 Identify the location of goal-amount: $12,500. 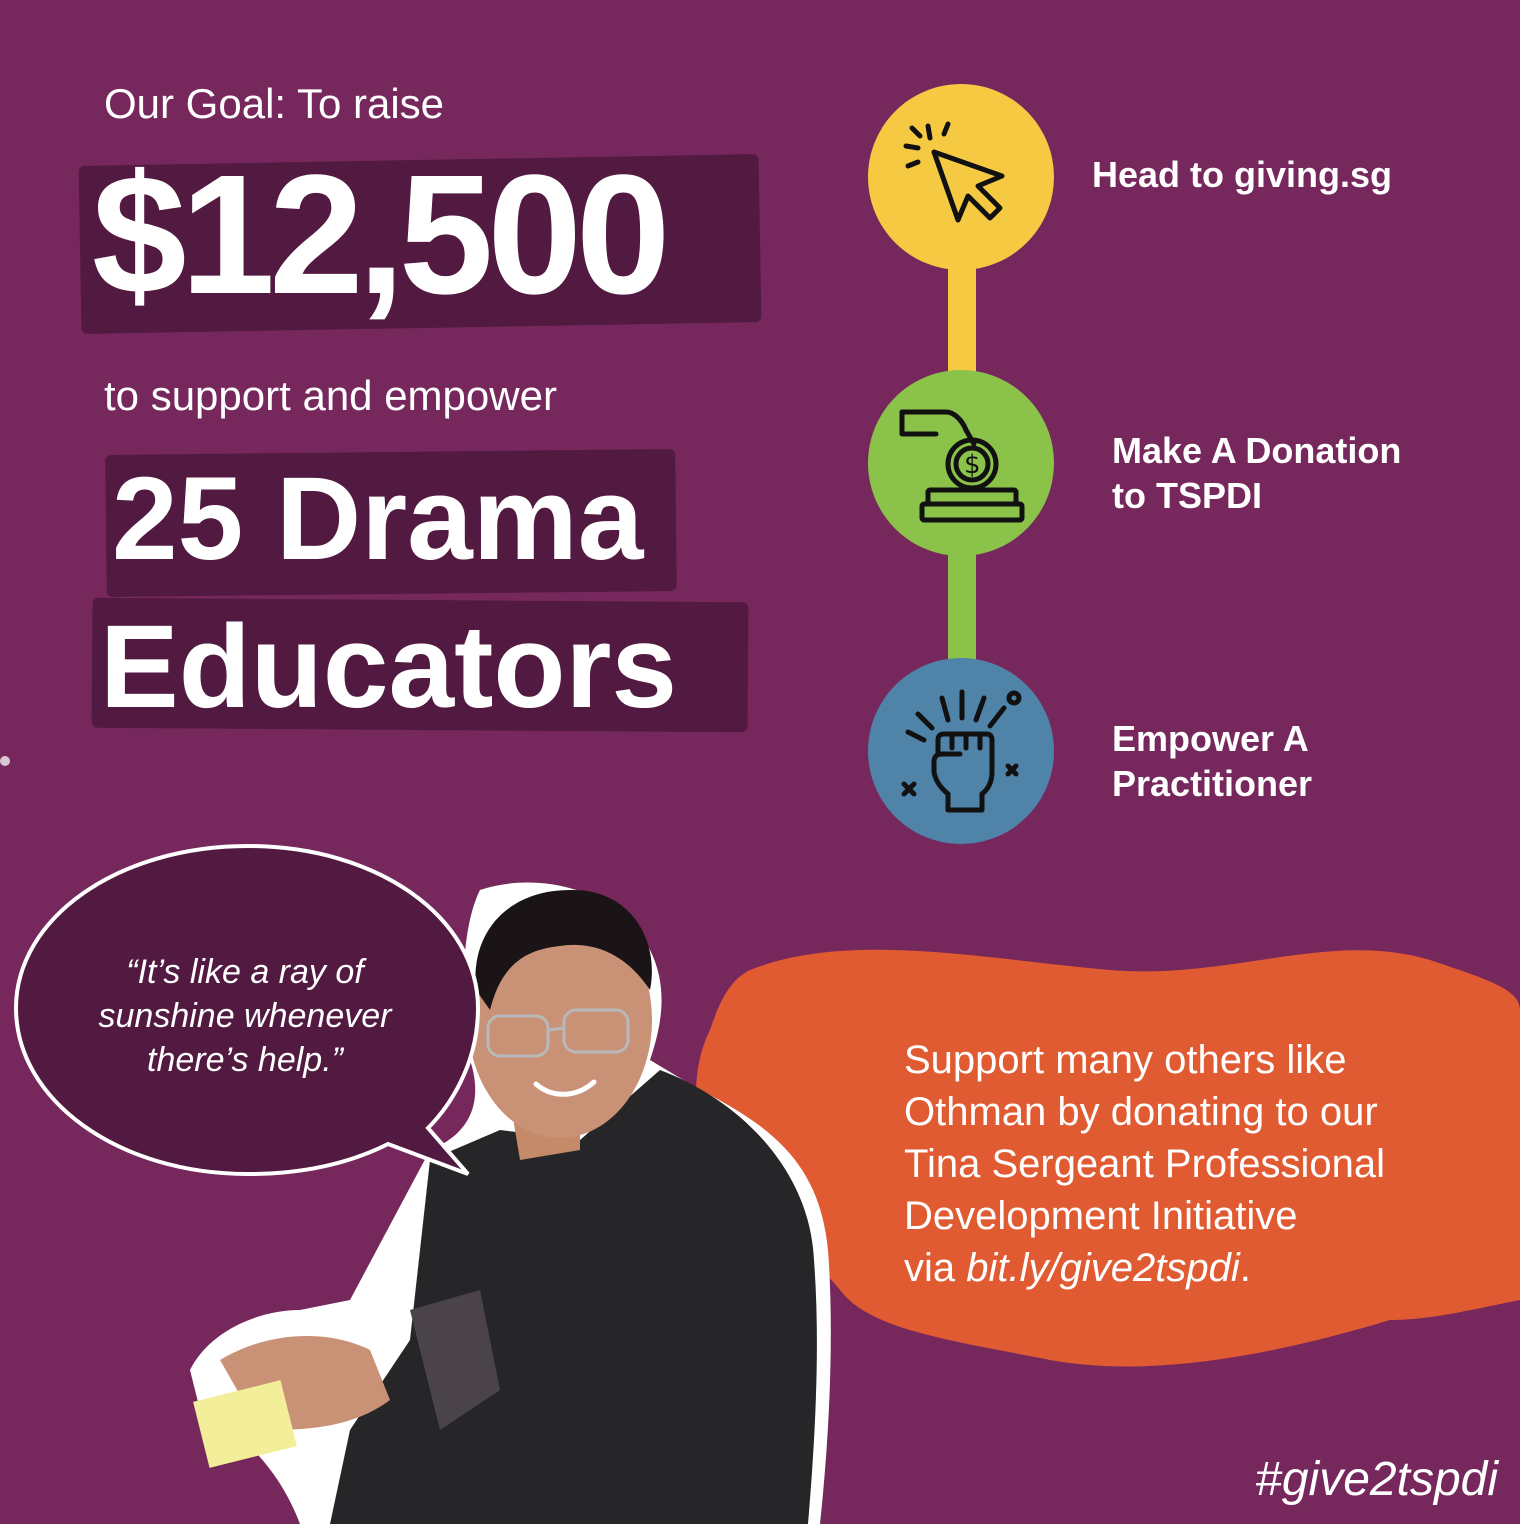
(381, 235).